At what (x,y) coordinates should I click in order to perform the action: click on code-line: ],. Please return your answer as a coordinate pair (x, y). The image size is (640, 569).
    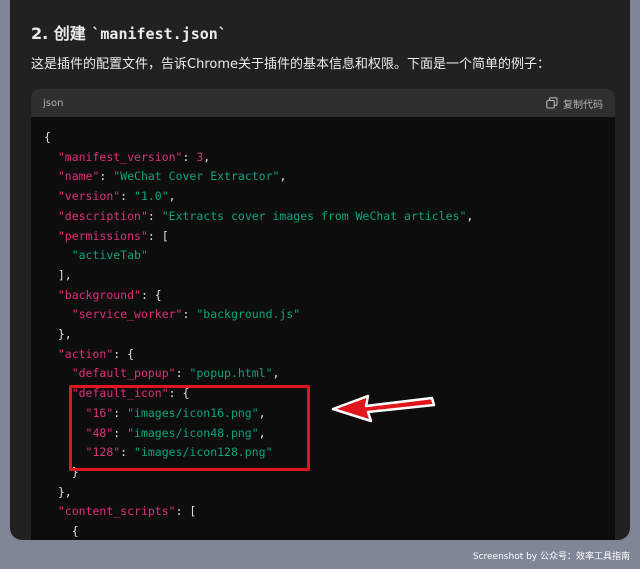
    Looking at the image, I should click on (323, 276).